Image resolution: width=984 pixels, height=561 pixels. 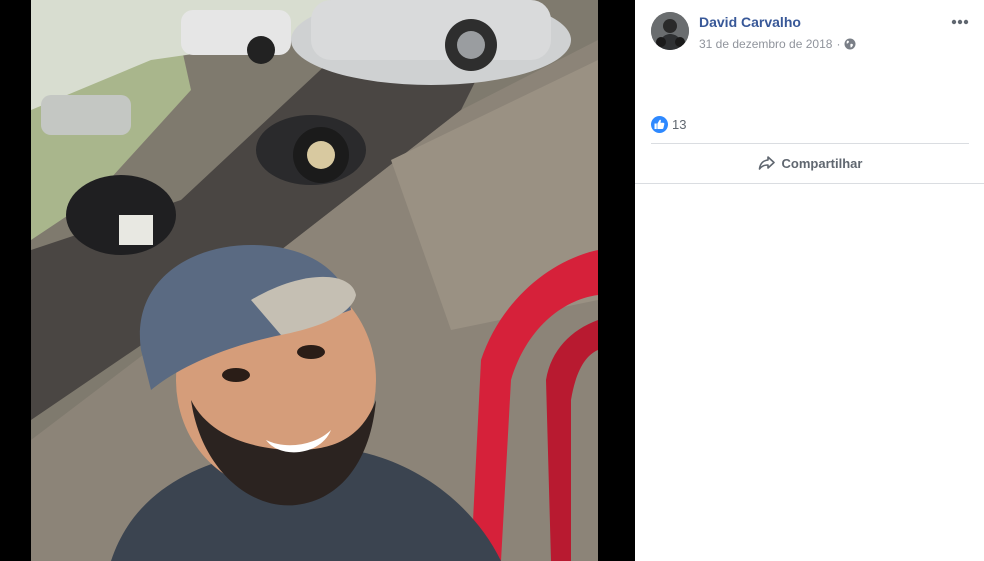 I want to click on share-label: Compartilhar, so click(x=822, y=163).